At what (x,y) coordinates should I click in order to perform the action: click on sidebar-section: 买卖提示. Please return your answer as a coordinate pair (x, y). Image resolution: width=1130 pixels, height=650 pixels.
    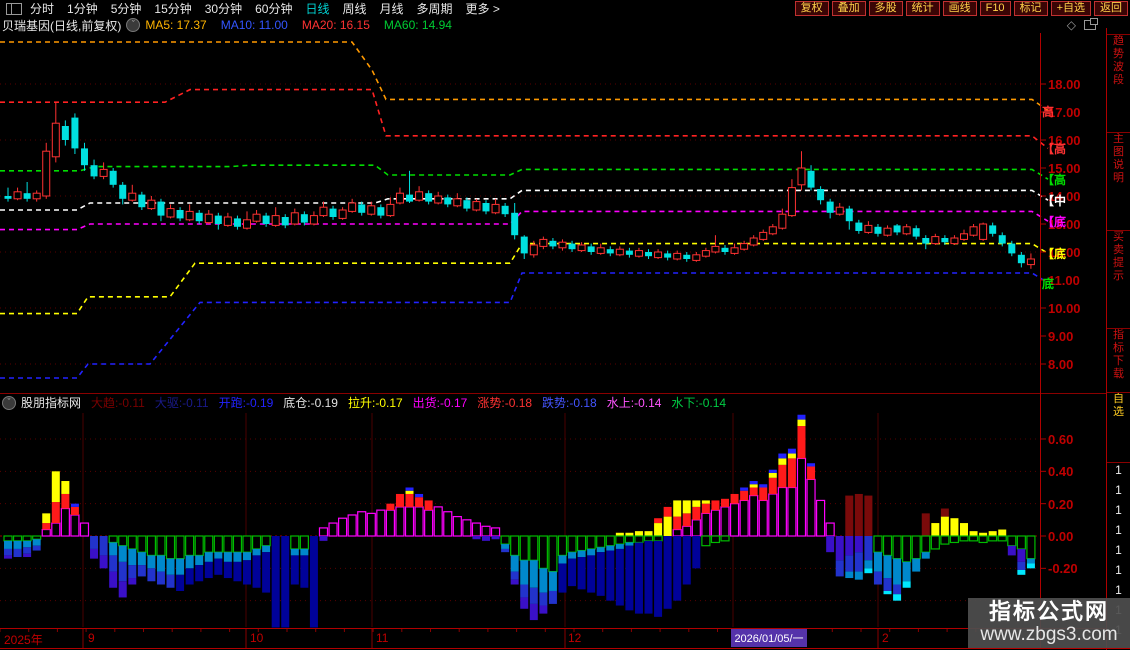
    Looking at the image, I should click on (1118, 278).